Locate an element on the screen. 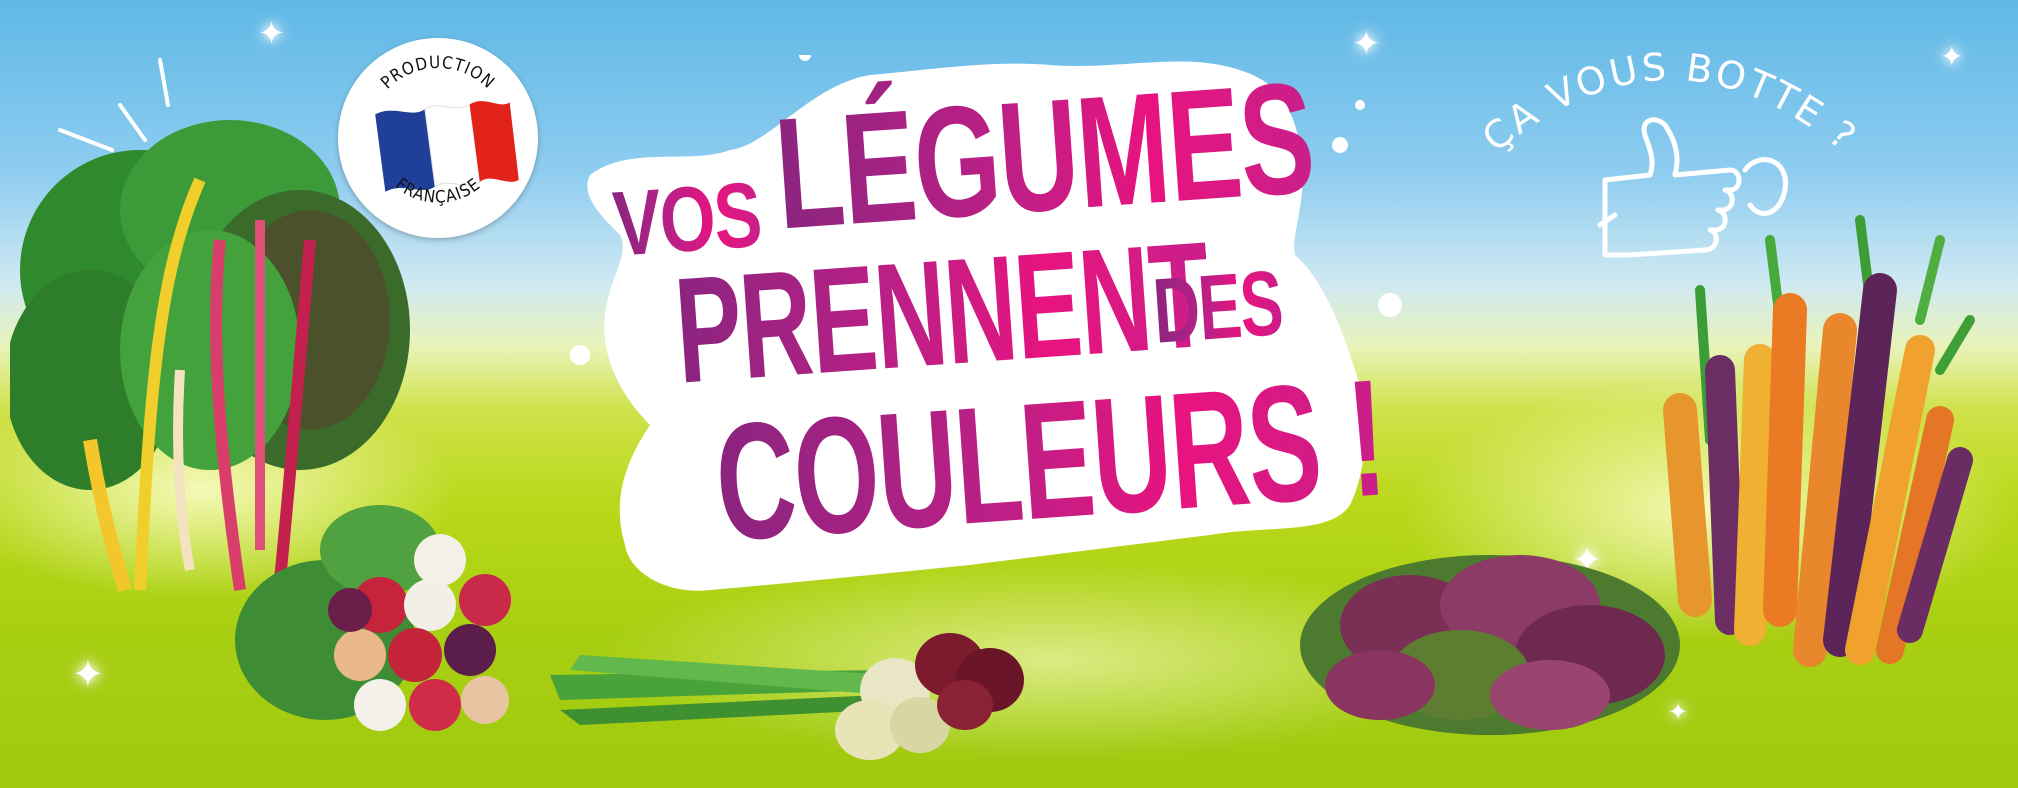  badge-bottom-text: FRANÇAISE is located at coordinates (437, 190).